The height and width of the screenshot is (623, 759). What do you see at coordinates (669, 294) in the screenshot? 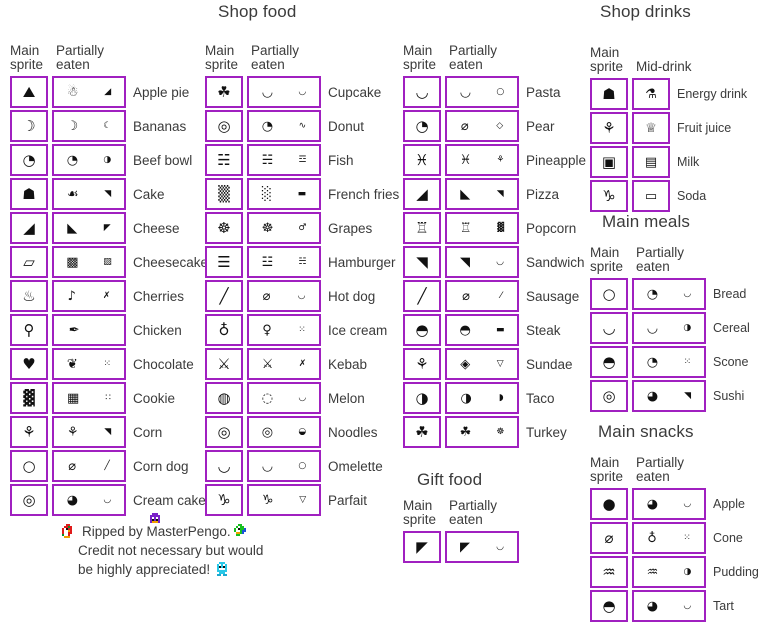
I see `partially-eaten-cell: ◔ ◡` at bounding box center [669, 294].